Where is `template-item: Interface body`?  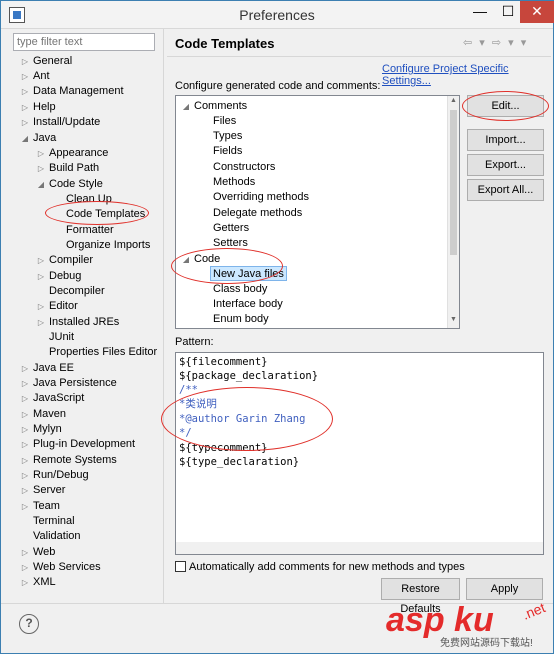
template-item: Interface body is located at coordinates (248, 304).